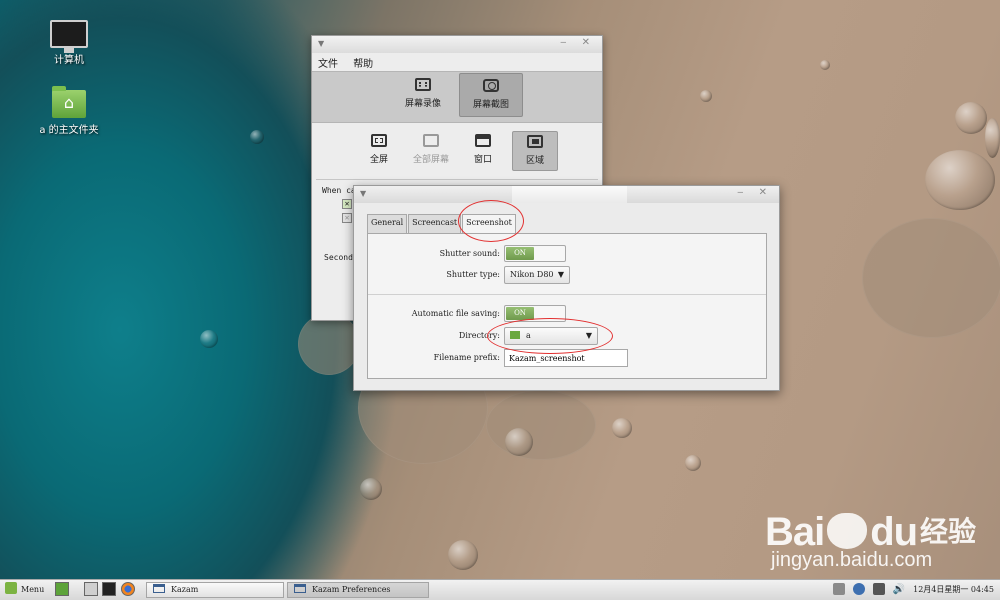  I want to click on taskbar-window-label: Kazam Preferences, so click(351, 589).